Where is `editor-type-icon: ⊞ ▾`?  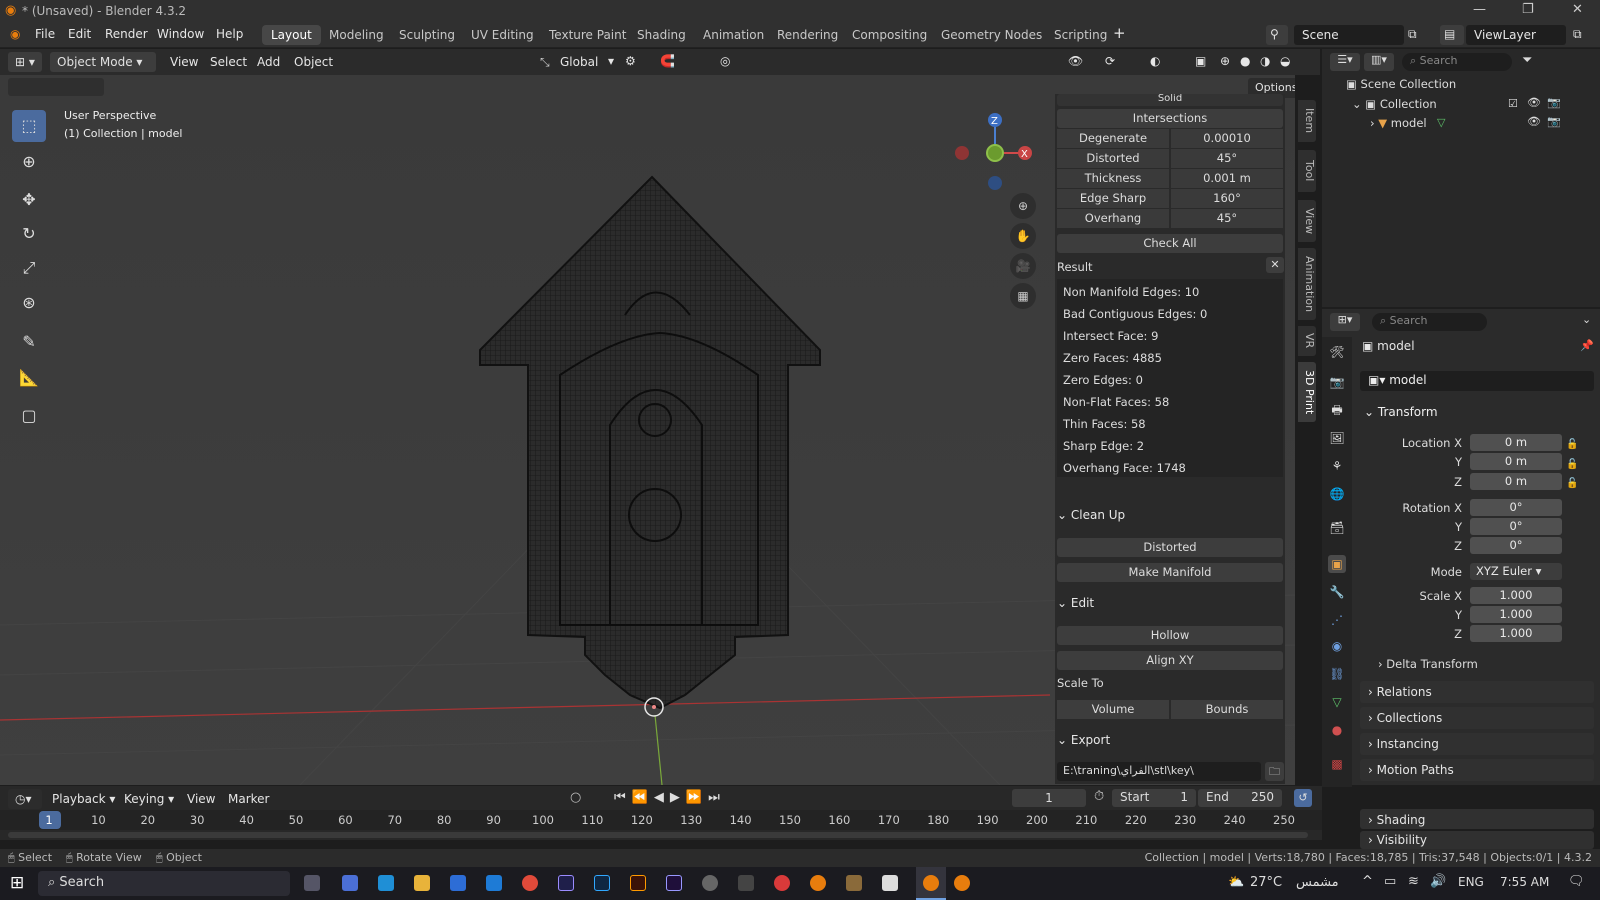
editor-type-icon: ⊞ ▾ is located at coordinates (25, 62).